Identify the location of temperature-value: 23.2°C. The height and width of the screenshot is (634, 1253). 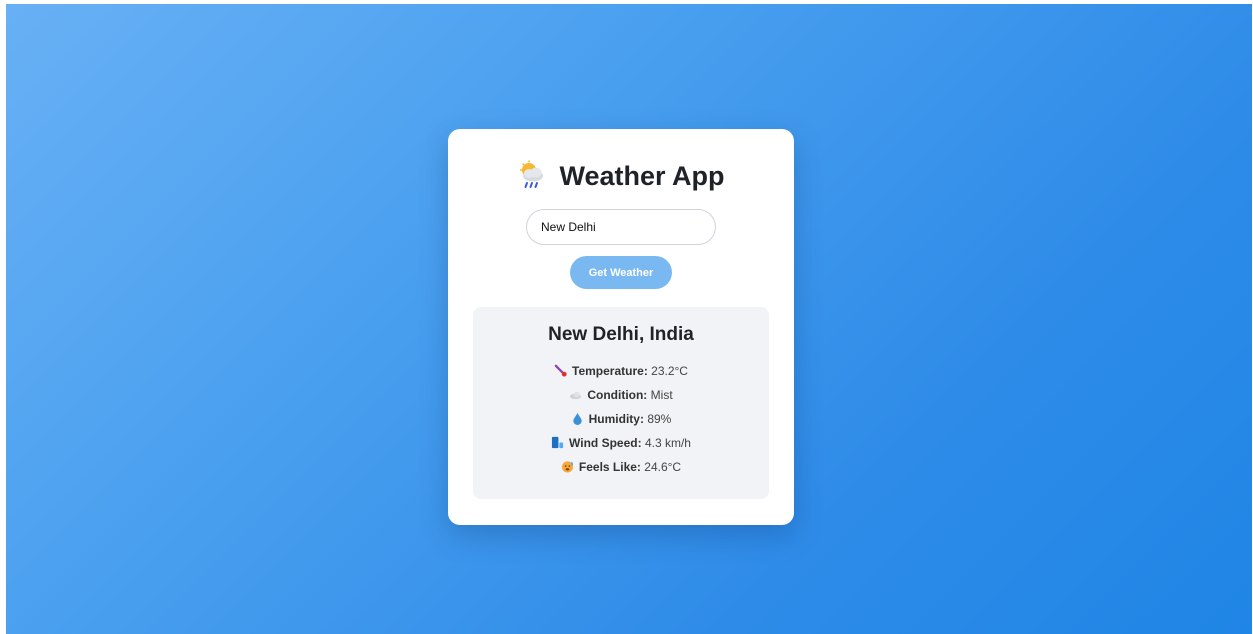
(669, 371).